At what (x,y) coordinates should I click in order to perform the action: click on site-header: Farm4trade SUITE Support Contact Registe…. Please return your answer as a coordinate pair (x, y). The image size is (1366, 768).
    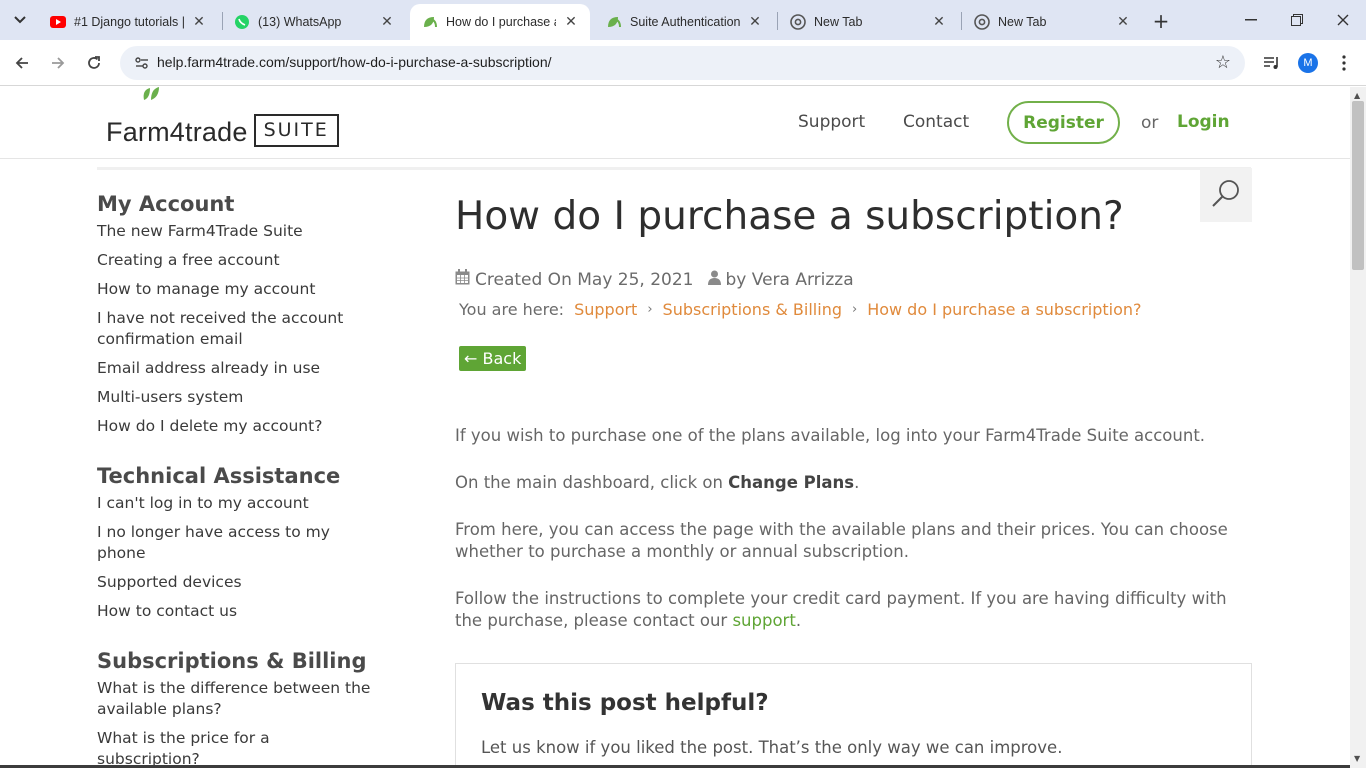
    Looking at the image, I should click on (675, 123).